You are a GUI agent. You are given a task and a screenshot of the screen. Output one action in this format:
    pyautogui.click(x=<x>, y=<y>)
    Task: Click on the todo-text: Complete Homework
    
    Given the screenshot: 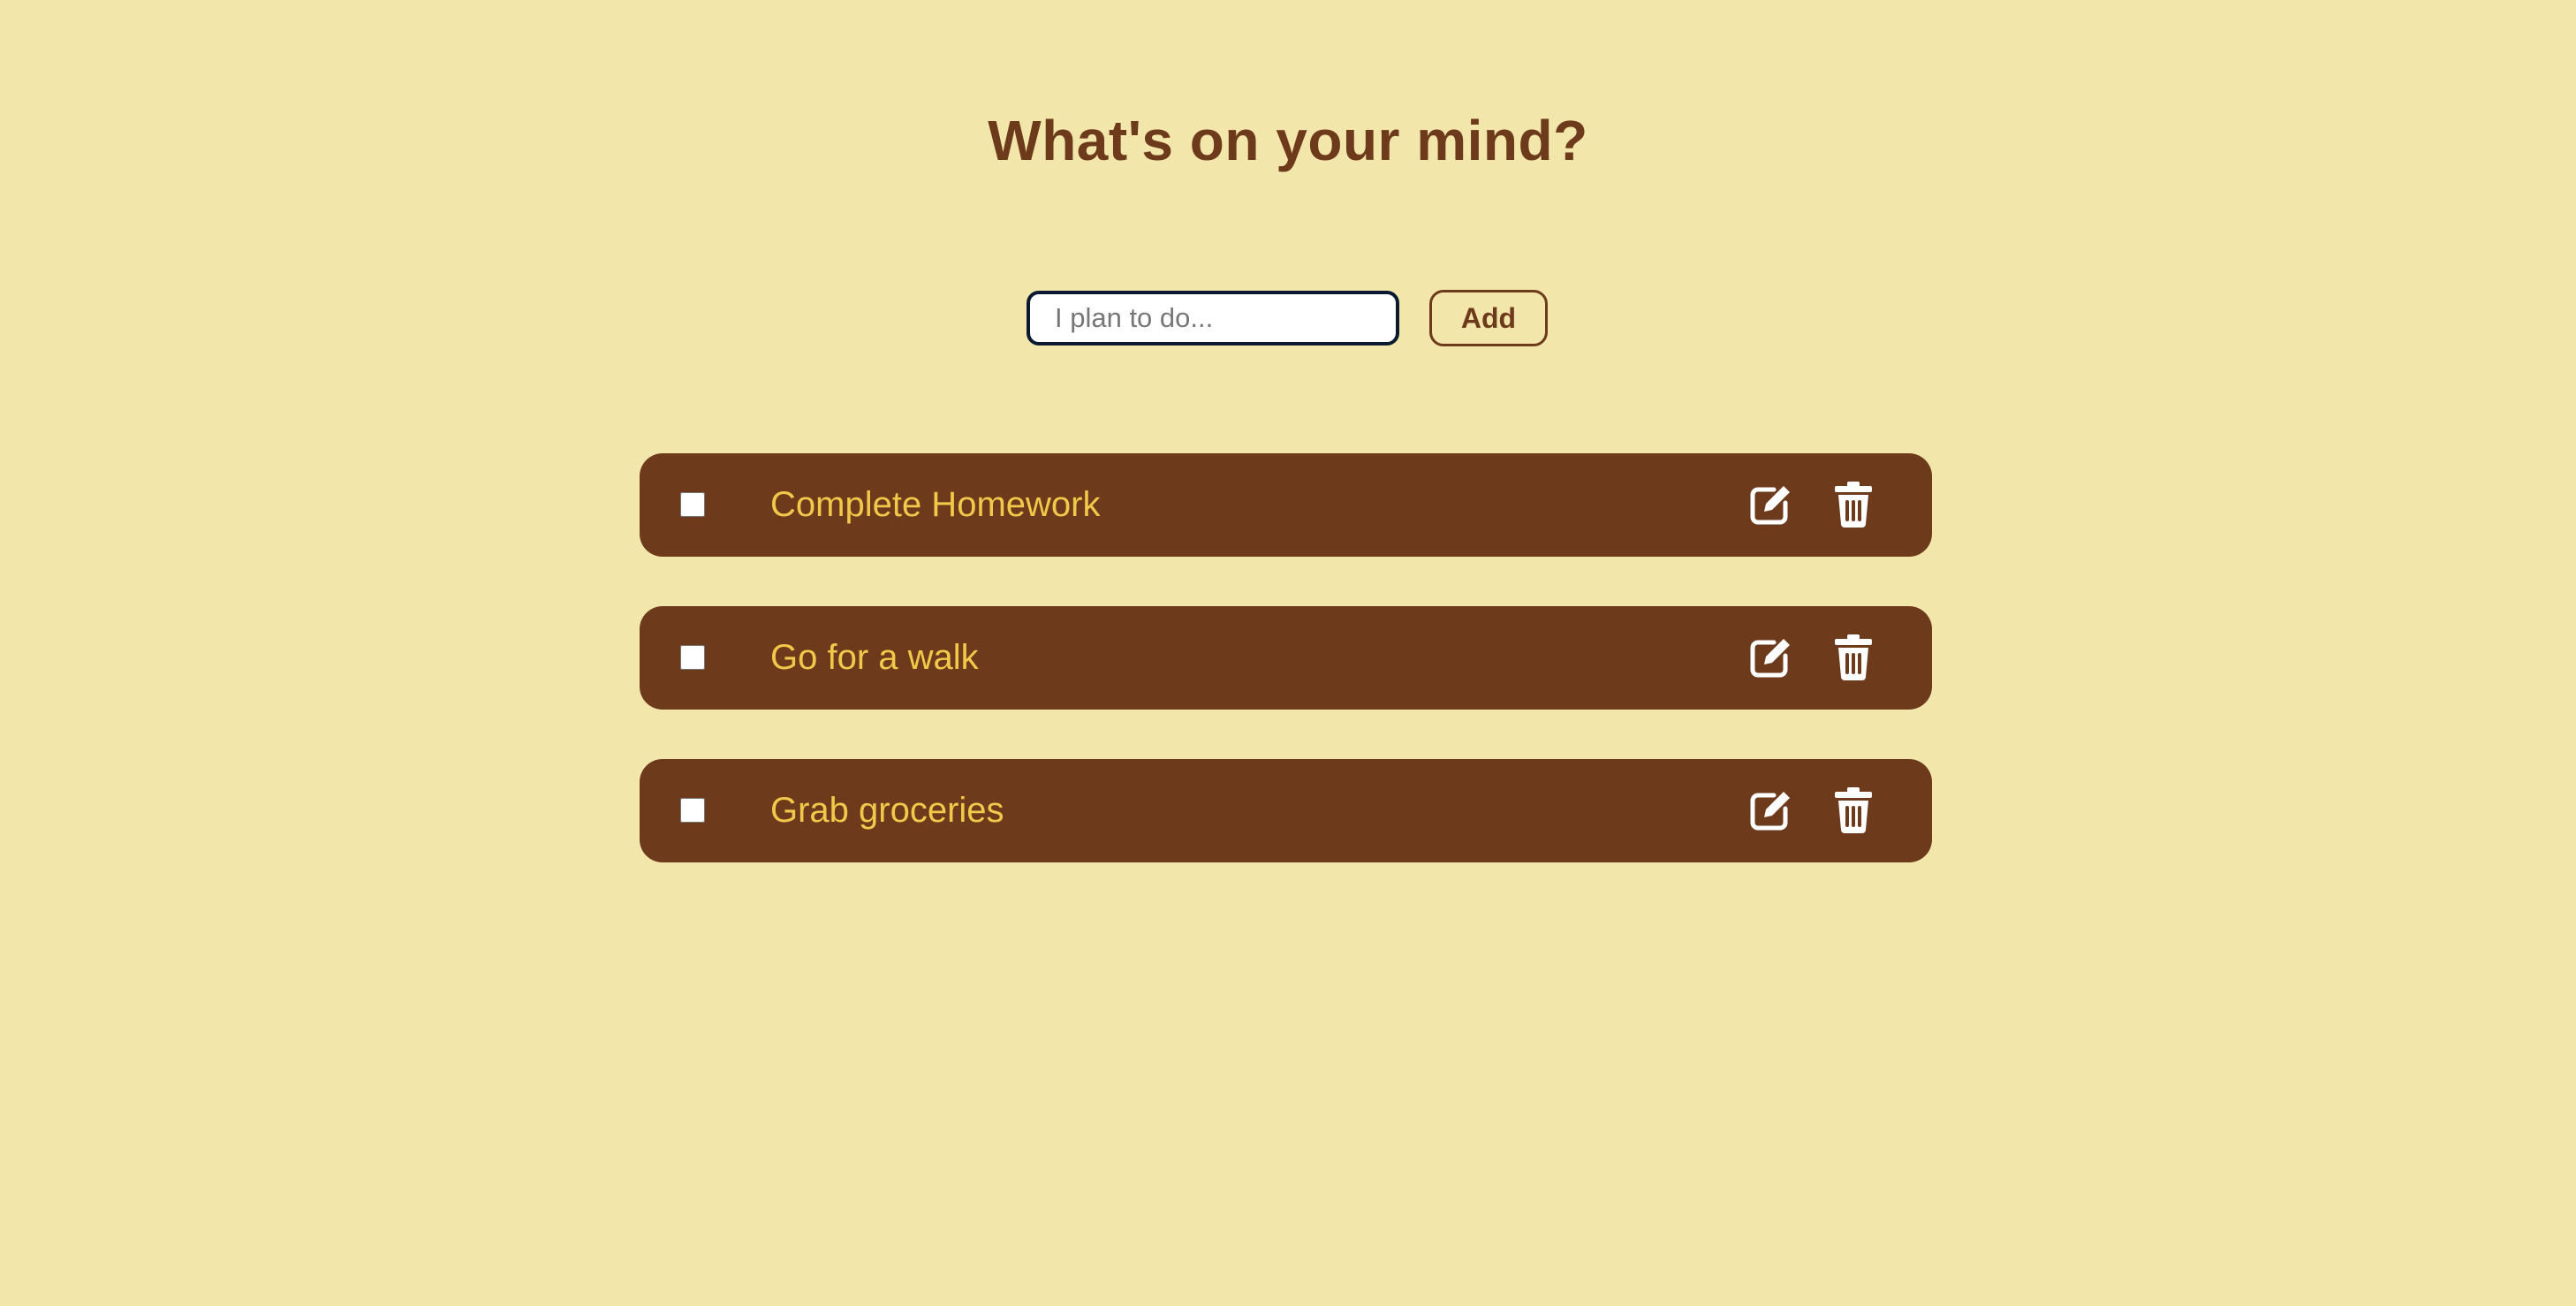 What is the action you would take?
    pyautogui.click(x=935, y=504)
    